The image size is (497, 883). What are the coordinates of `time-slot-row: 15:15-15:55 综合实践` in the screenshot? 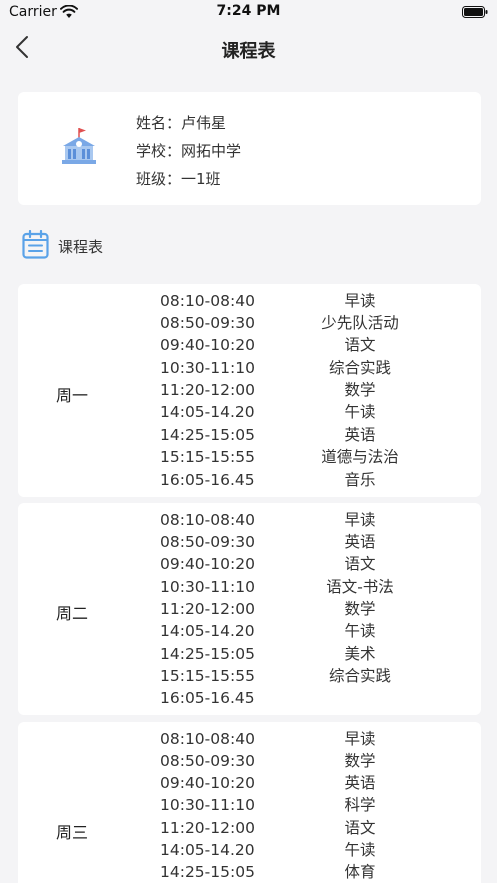 It's located at (249, 676).